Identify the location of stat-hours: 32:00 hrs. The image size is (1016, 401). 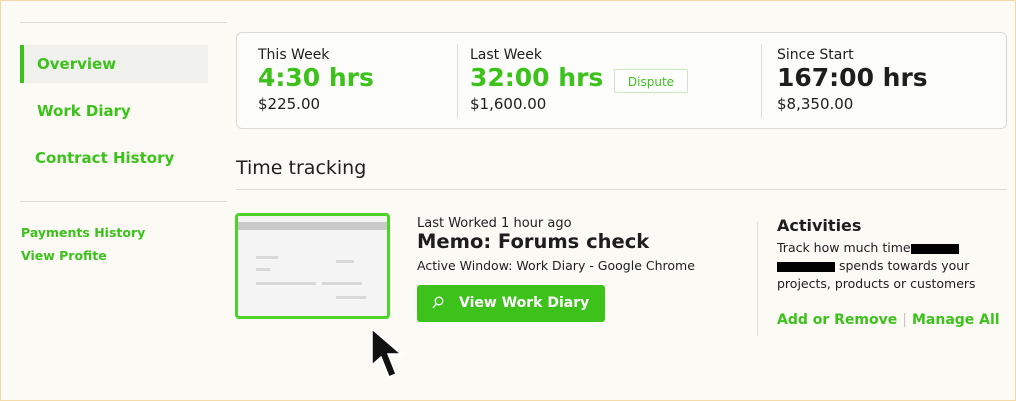
(537, 77).